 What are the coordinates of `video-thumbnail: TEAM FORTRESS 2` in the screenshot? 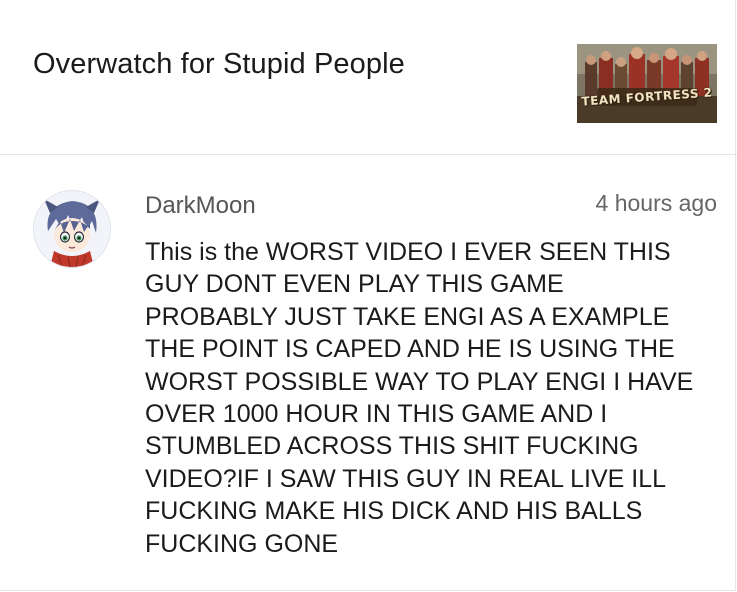 It's located at (647, 83).